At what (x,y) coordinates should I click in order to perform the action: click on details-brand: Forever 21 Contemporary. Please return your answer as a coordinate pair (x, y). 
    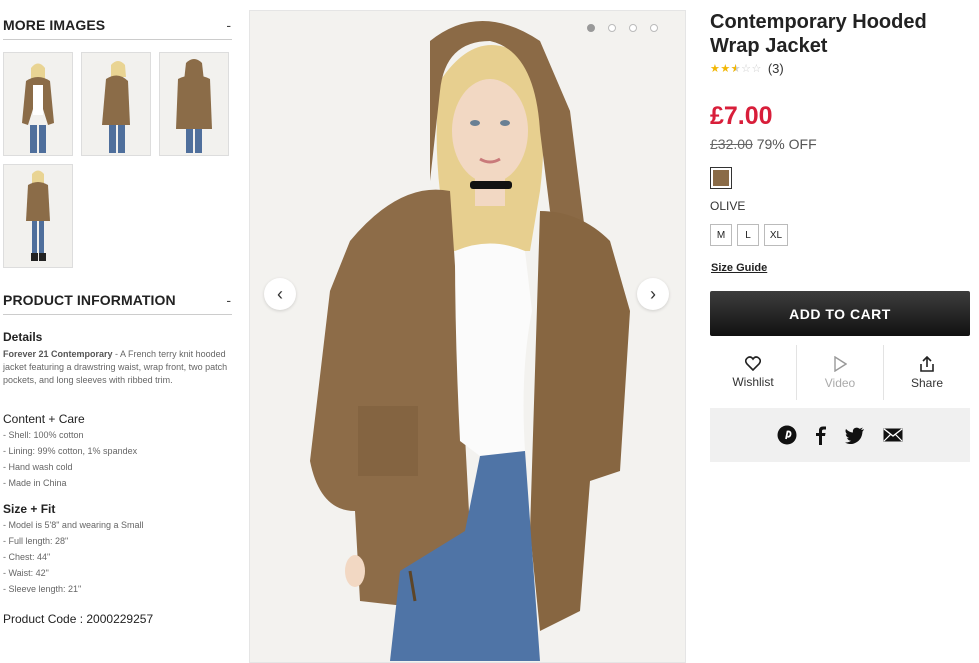
    Looking at the image, I should click on (58, 354).